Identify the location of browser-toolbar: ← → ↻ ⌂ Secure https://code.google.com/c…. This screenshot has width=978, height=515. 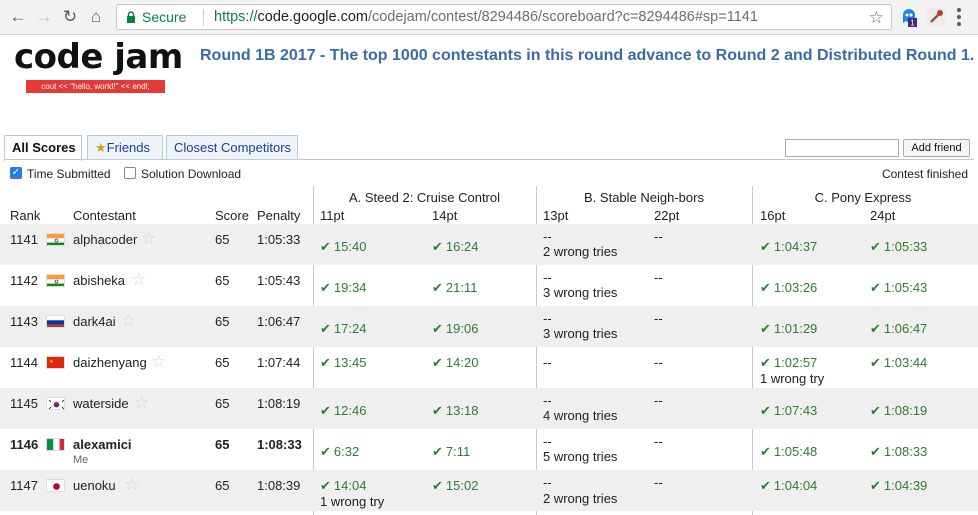
(489, 17).